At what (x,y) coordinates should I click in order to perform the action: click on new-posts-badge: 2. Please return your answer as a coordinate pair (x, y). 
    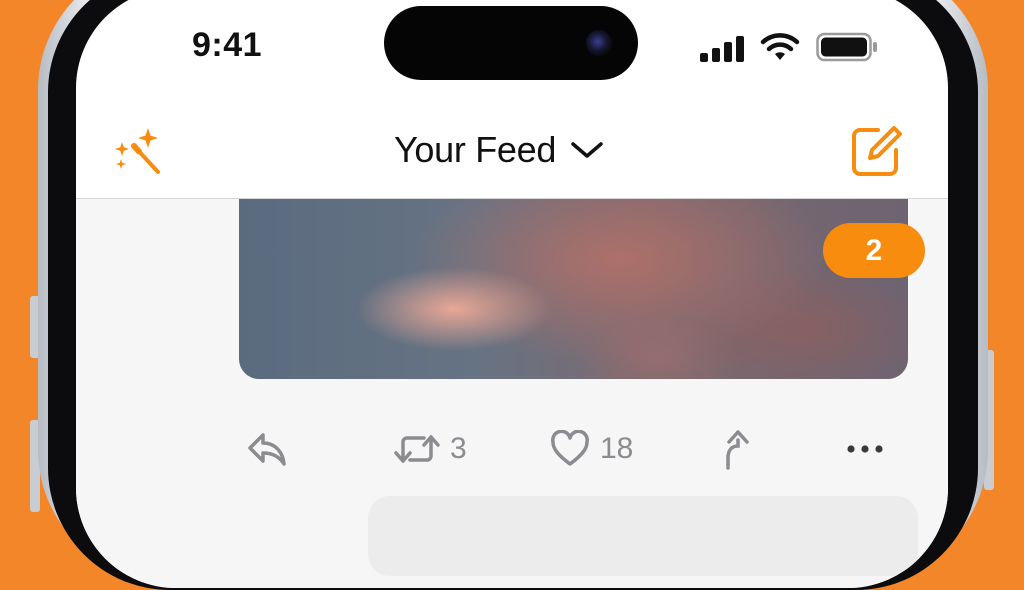
    Looking at the image, I should click on (874, 250).